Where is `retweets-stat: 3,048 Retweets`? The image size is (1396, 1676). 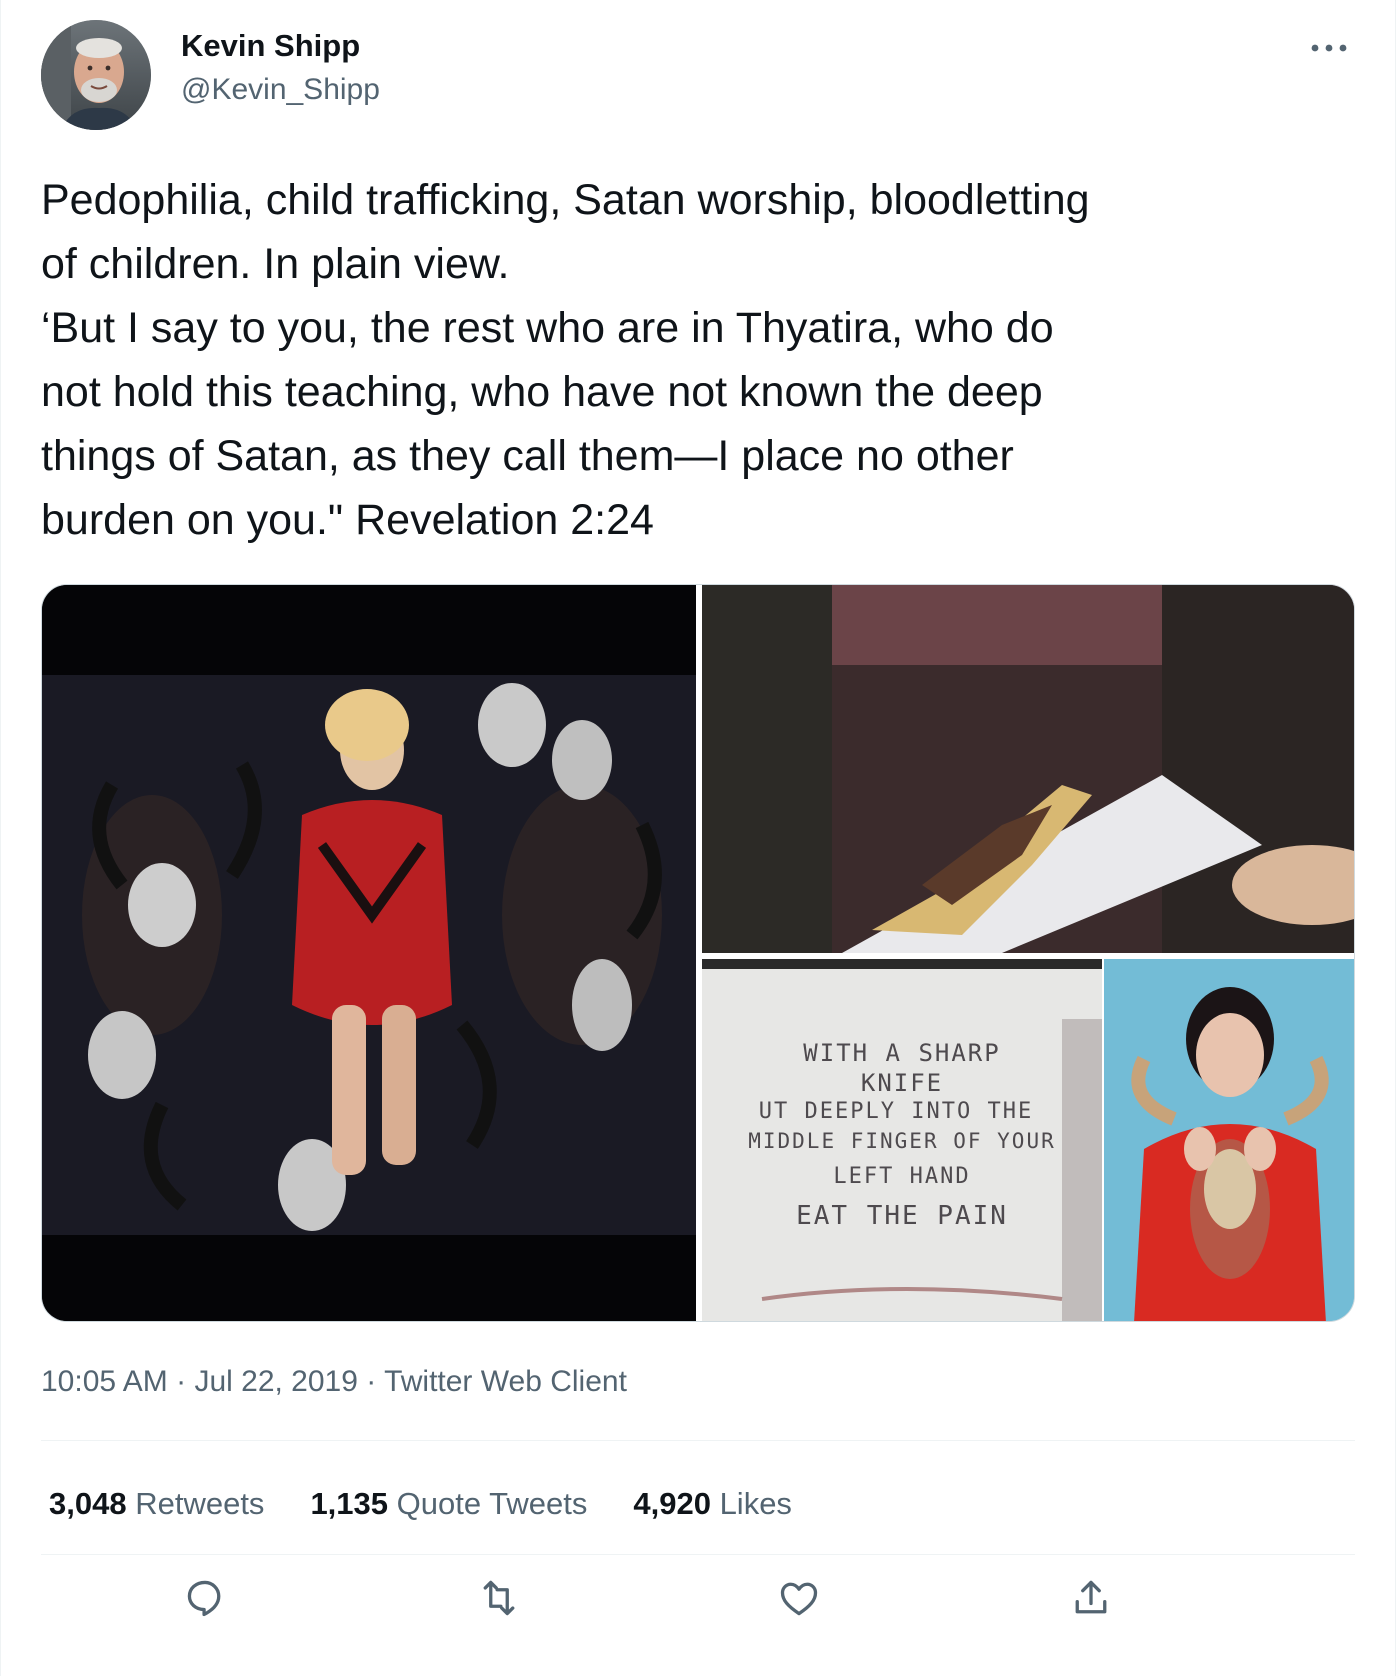
retweets-stat: 3,048 Retweets is located at coordinates (156, 1504).